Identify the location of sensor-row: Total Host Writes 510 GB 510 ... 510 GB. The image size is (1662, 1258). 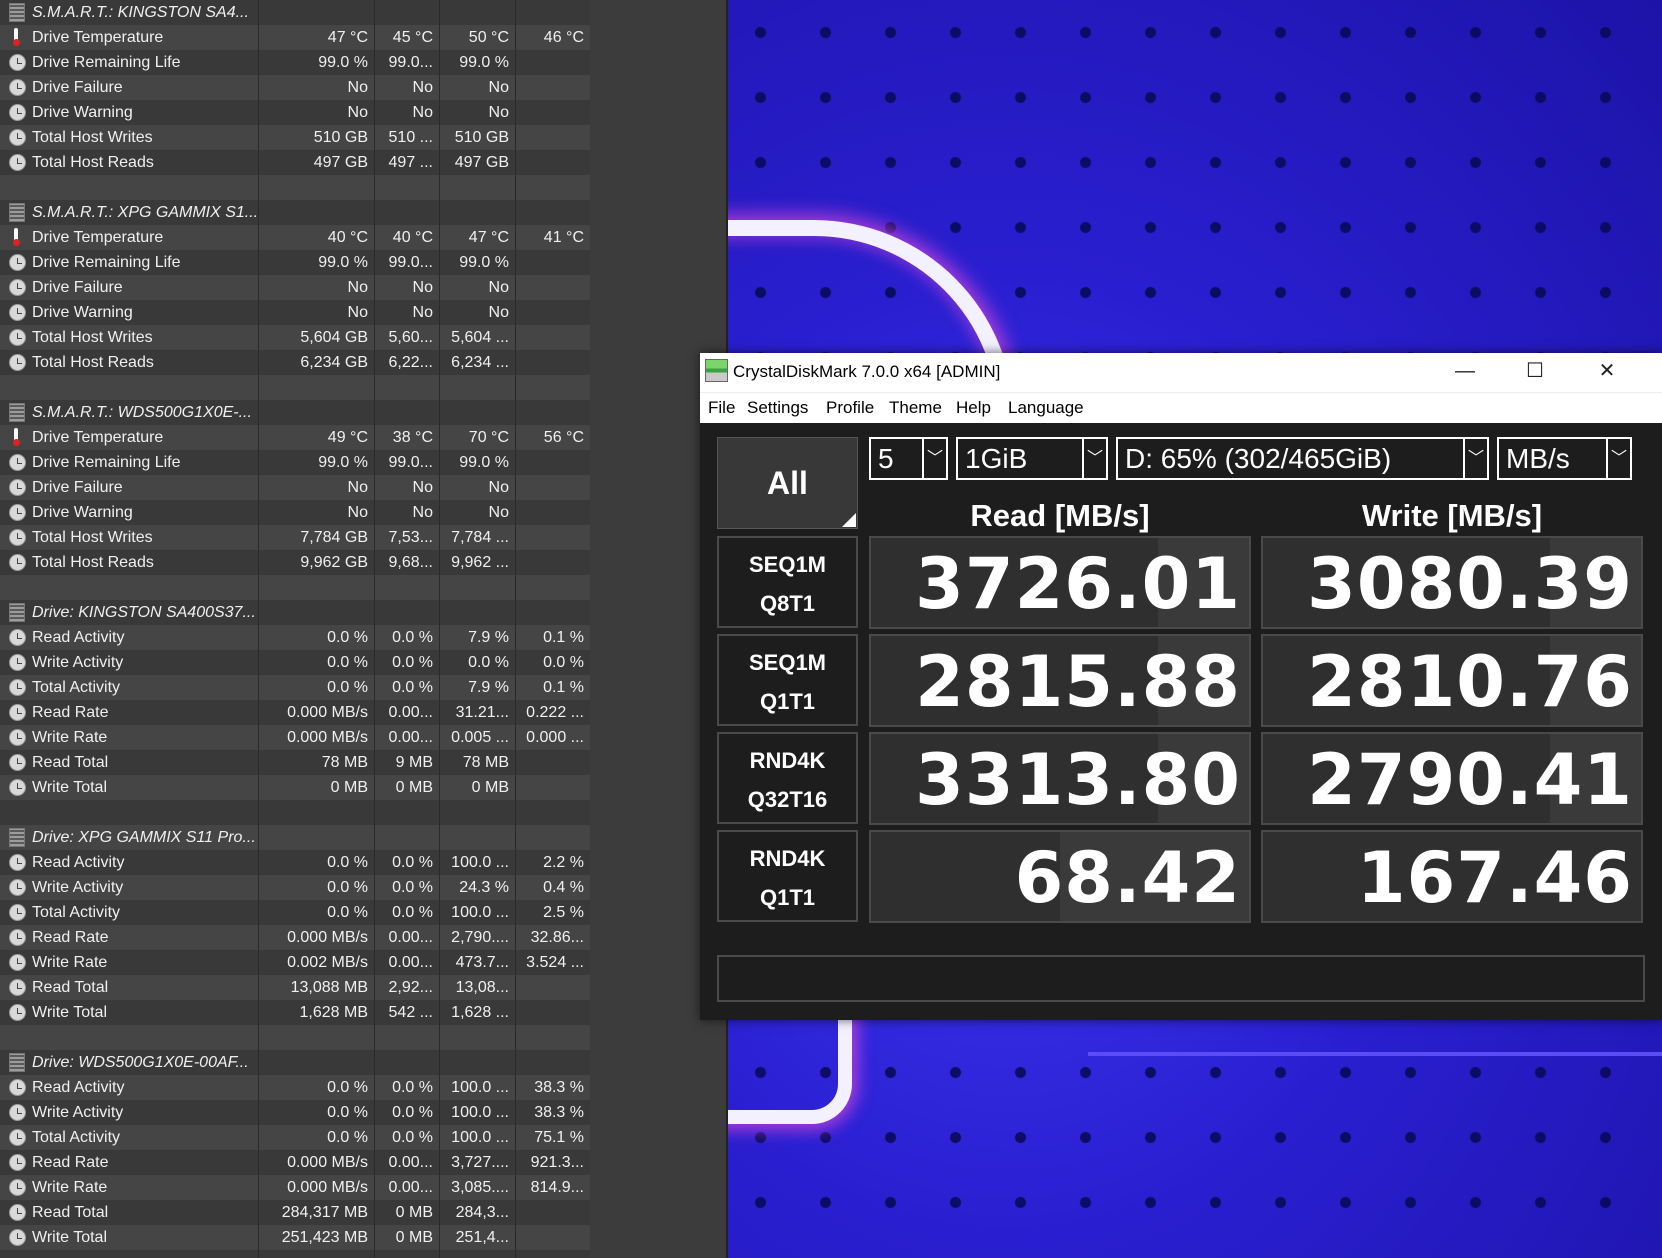
(295, 137).